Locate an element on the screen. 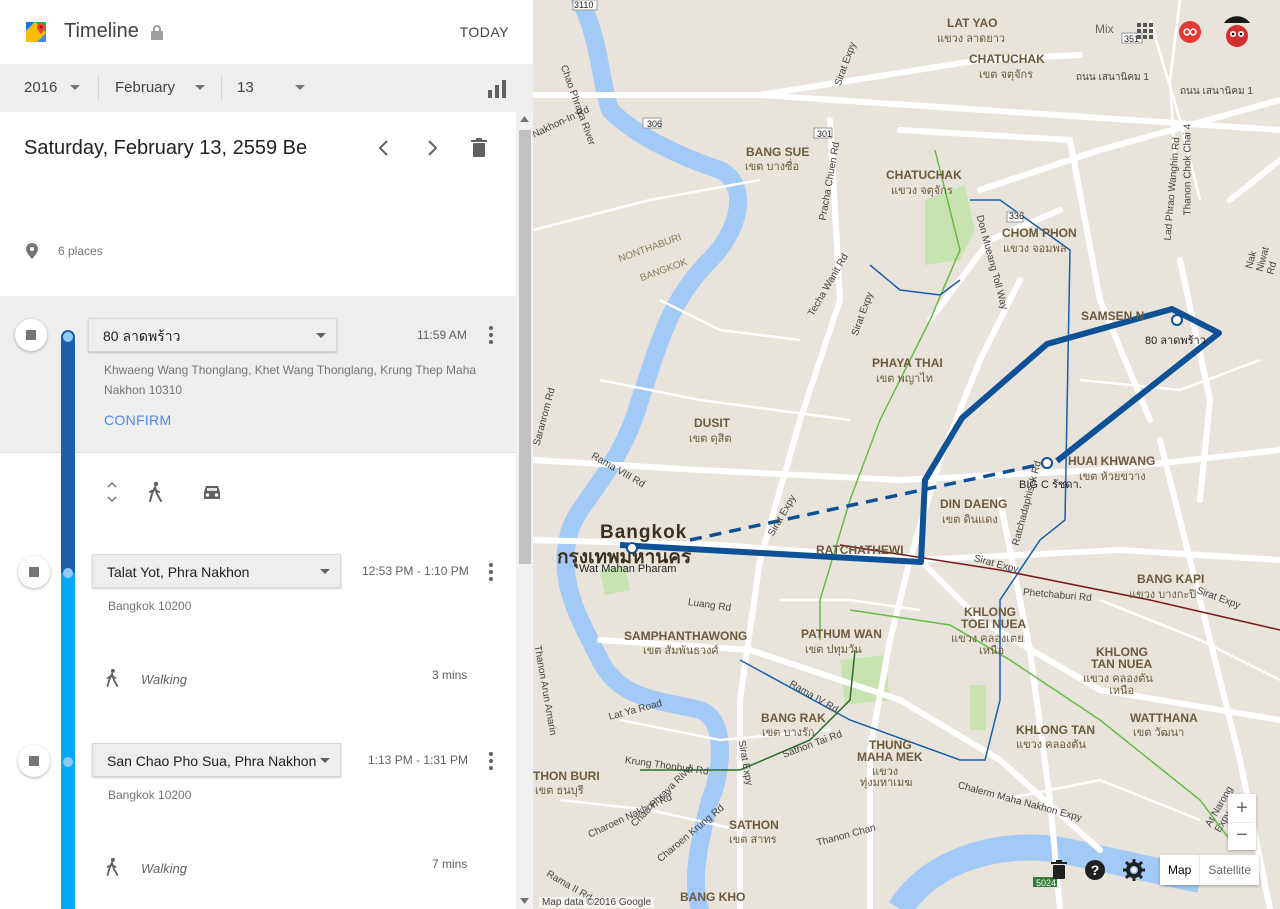  map-label: CHATUCHAK is located at coordinates (924, 175).